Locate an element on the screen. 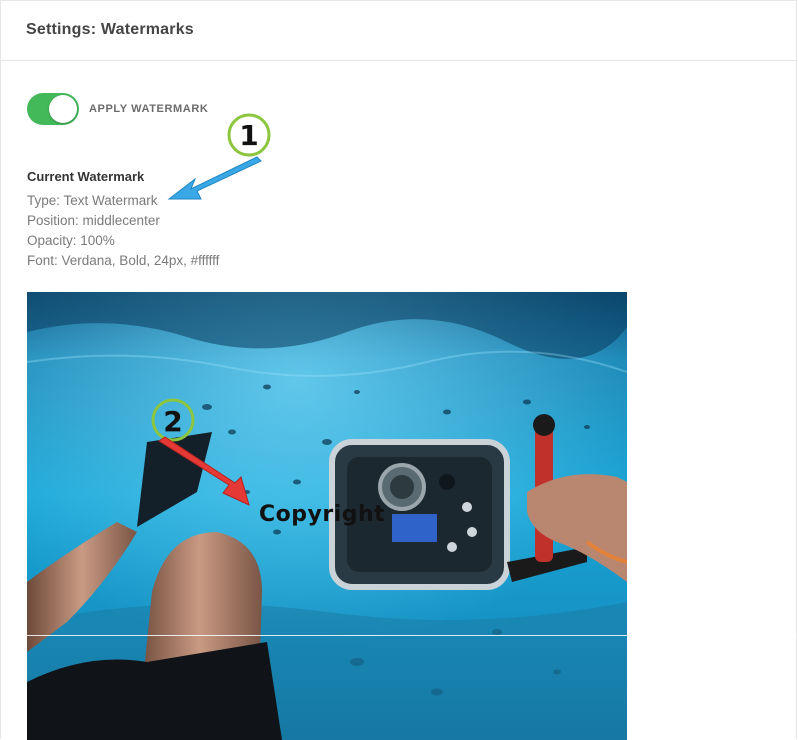 The width and height of the screenshot is (798, 740). watermark-opacity: Opacity: 100% is located at coordinates (71, 240).